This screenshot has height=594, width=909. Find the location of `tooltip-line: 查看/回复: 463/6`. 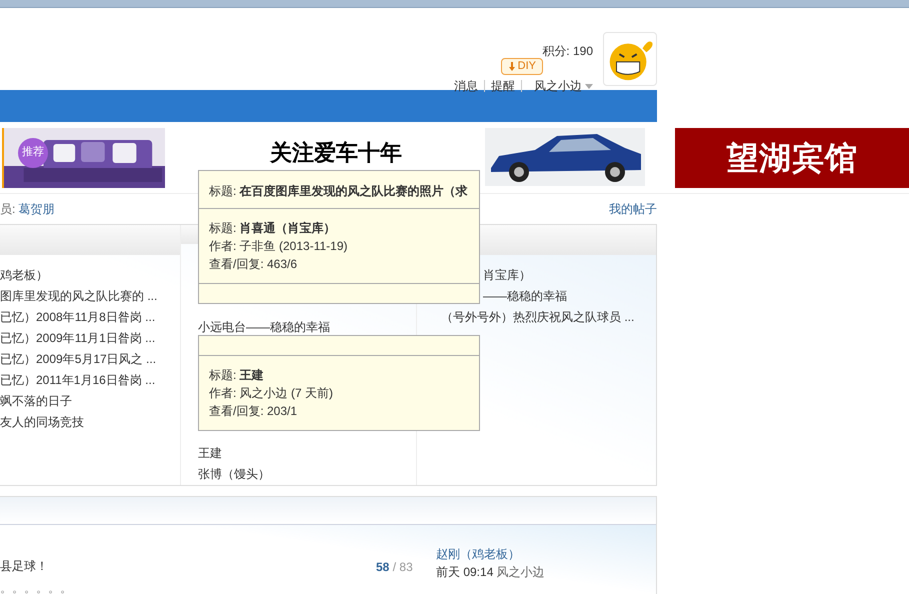

tooltip-line: 查看/回复: 463/6 is located at coordinates (253, 264).